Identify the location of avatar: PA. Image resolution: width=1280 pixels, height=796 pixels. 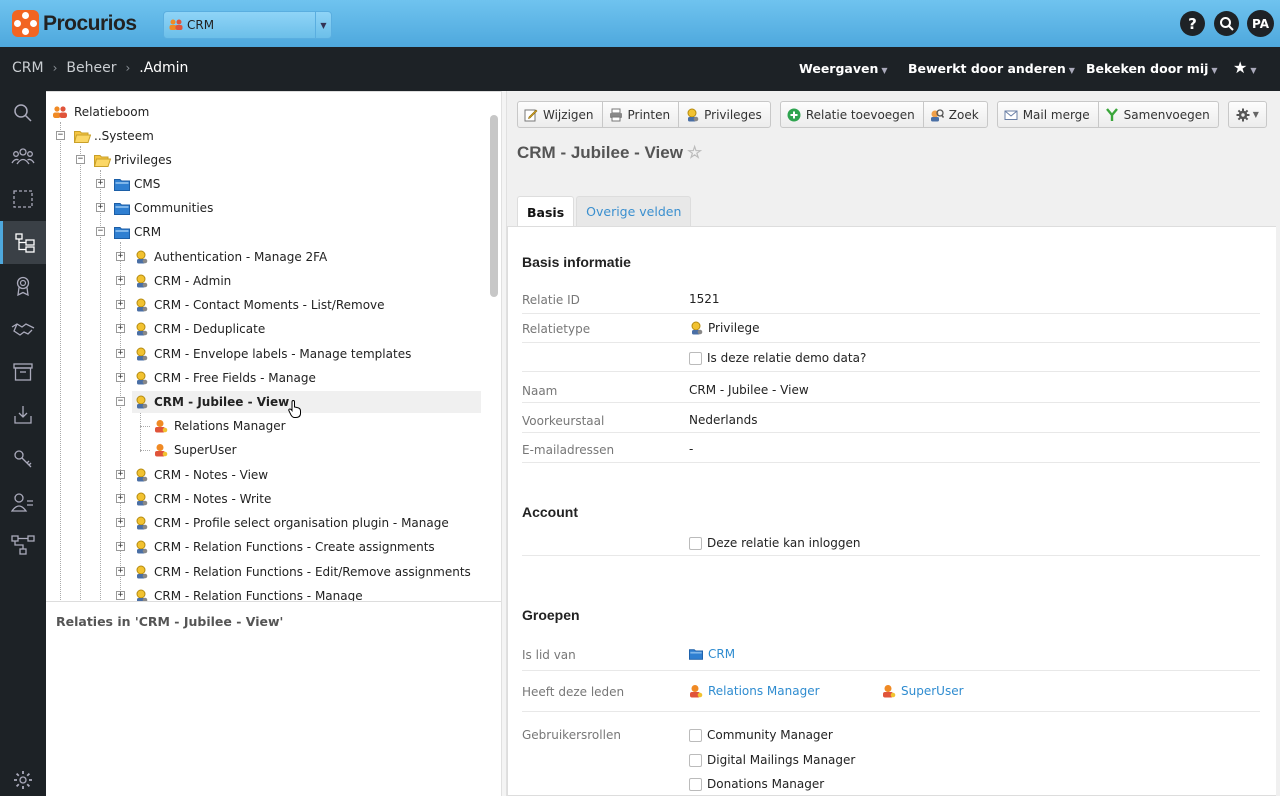
(1260, 23).